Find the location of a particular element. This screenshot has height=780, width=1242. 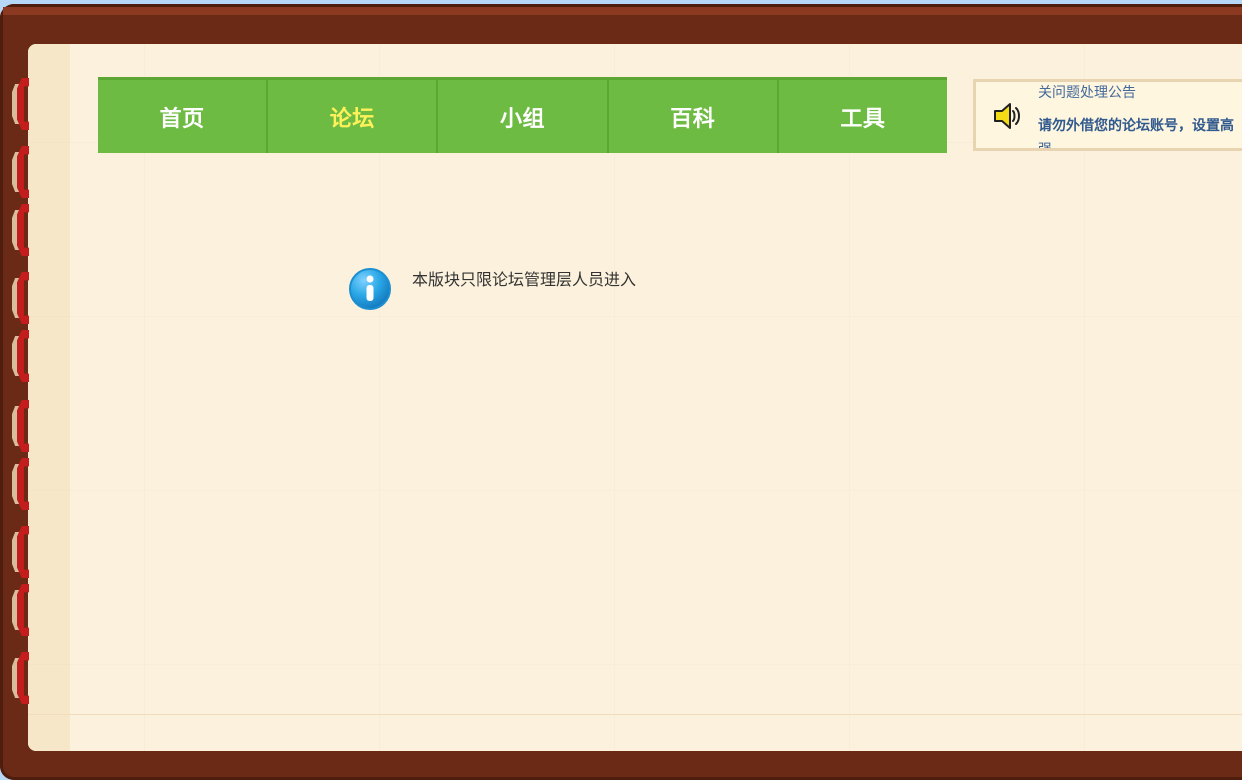

next-announcement: 强 is located at coordinates (1045, 143).